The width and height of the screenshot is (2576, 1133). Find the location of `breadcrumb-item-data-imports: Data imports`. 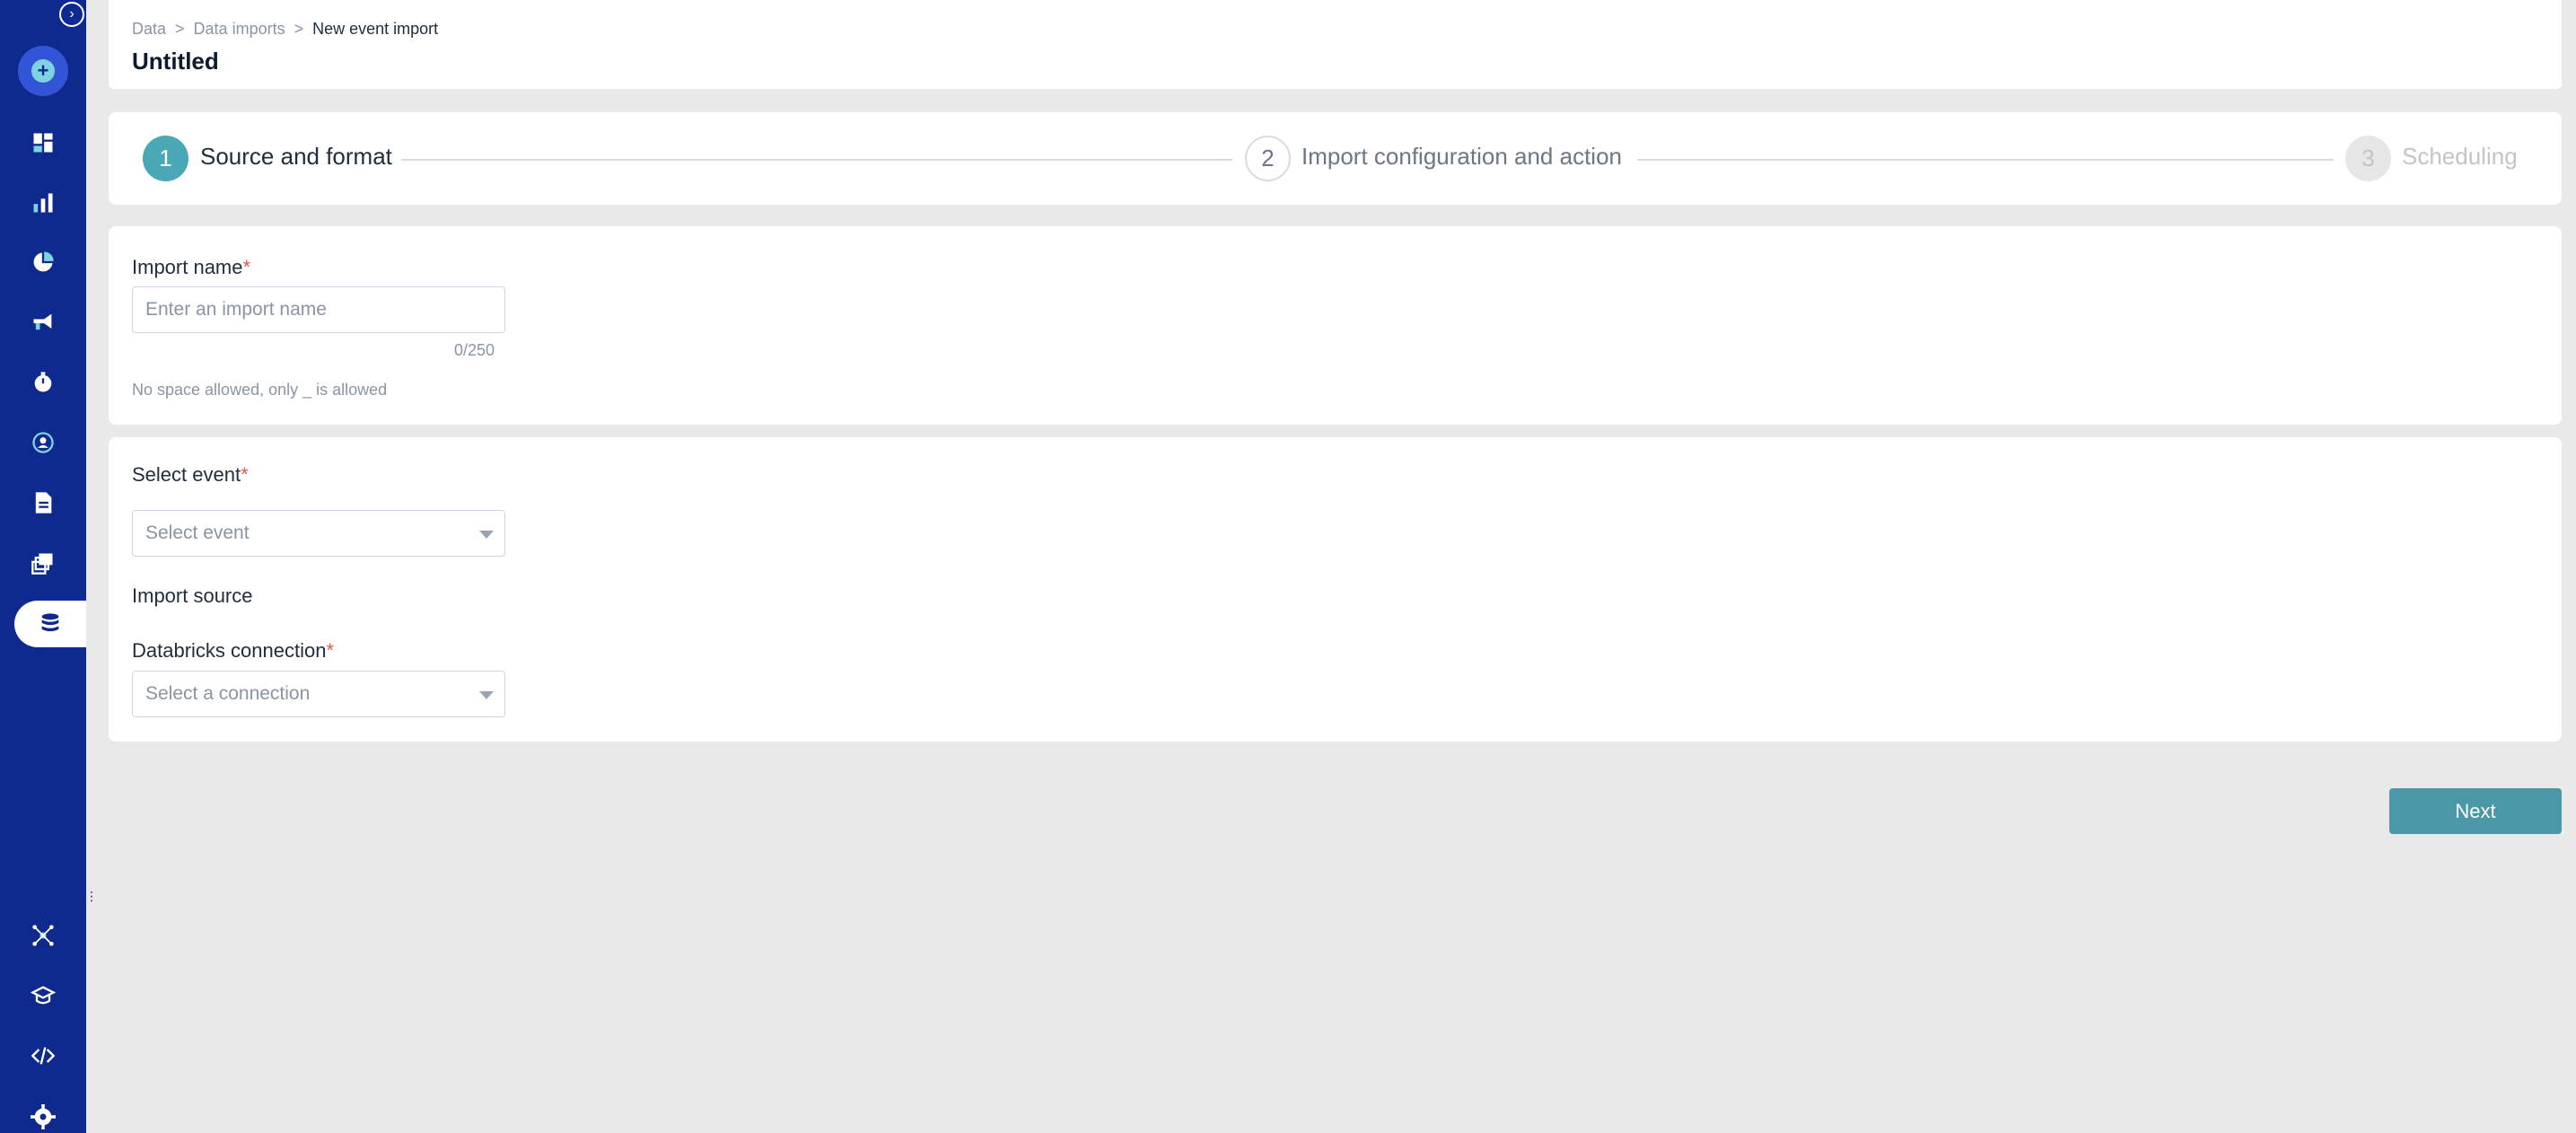

breadcrumb-item-data-imports: Data imports is located at coordinates (239, 30).